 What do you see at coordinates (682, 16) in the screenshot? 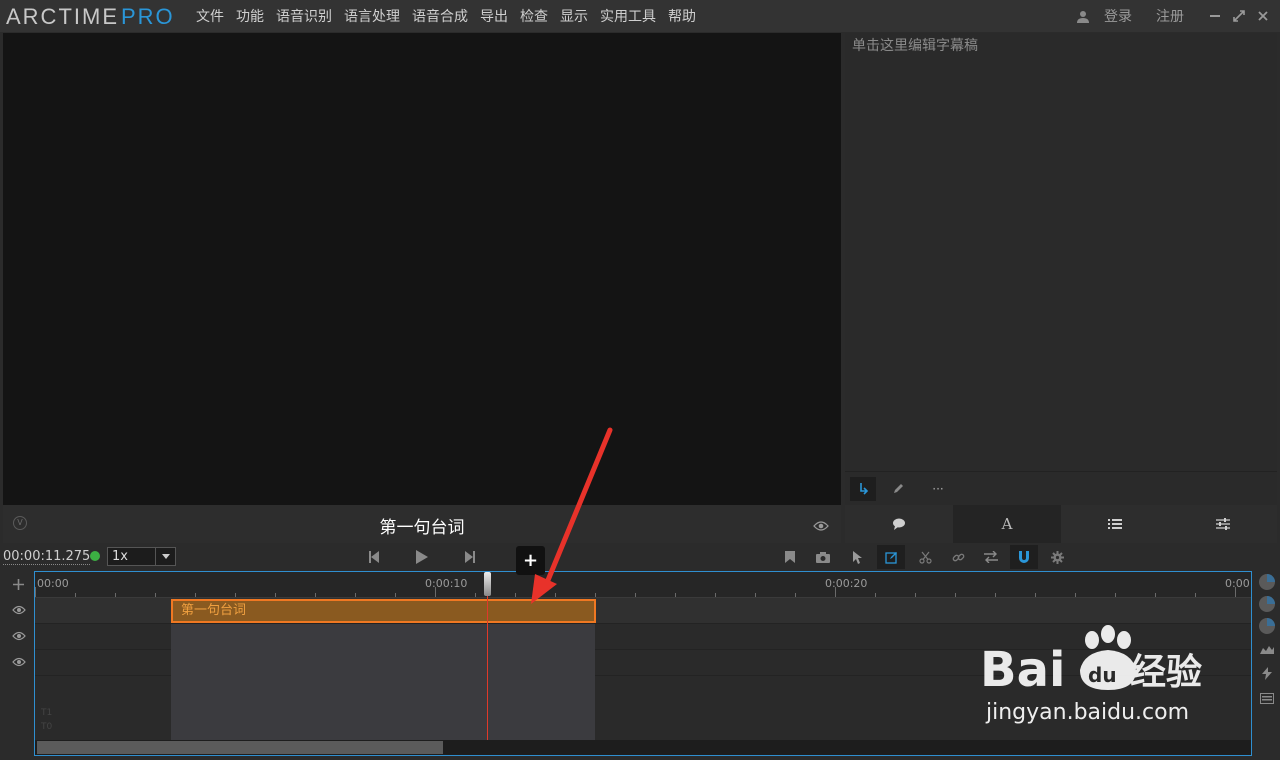
I see `menu-help: 帮助` at bounding box center [682, 16].